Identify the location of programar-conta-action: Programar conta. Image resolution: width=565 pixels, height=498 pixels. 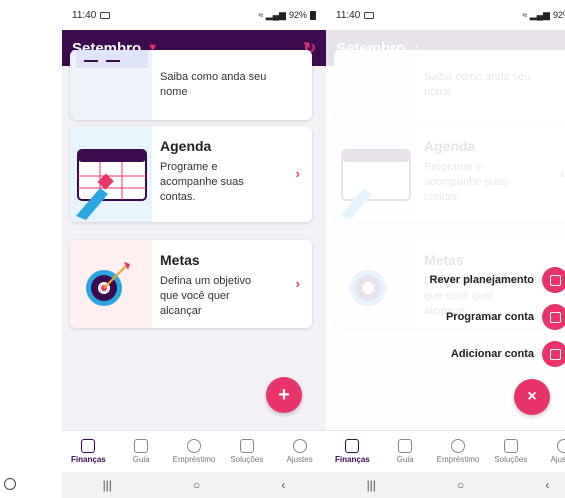
(505, 317).